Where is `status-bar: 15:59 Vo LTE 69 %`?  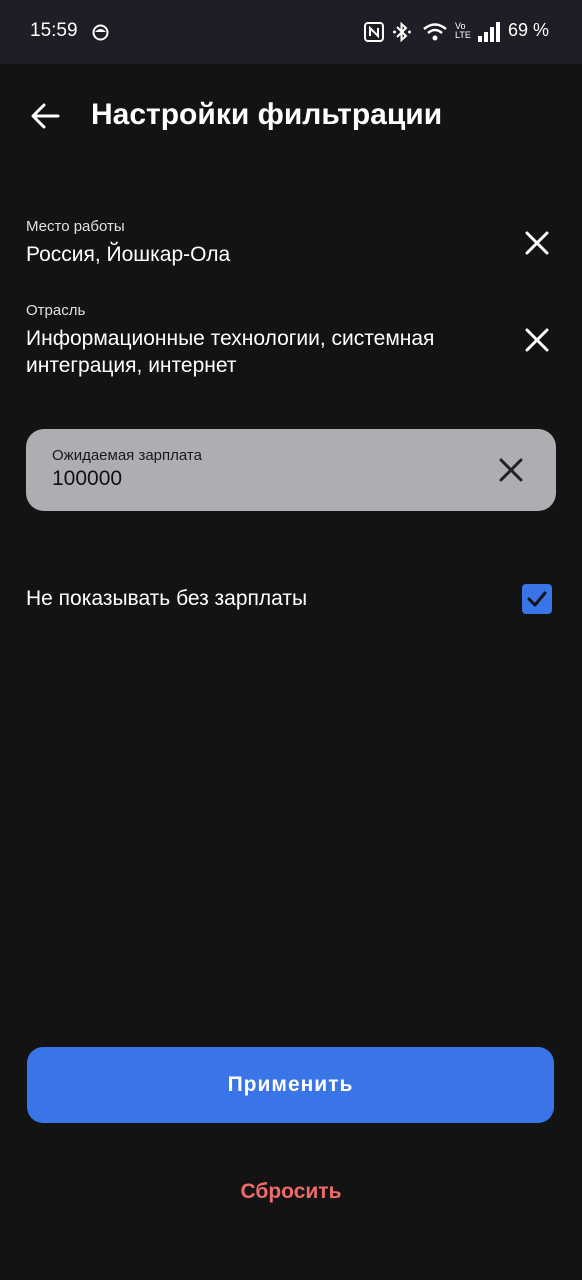 status-bar: 15:59 Vo LTE 69 % is located at coordinates (291, 32).